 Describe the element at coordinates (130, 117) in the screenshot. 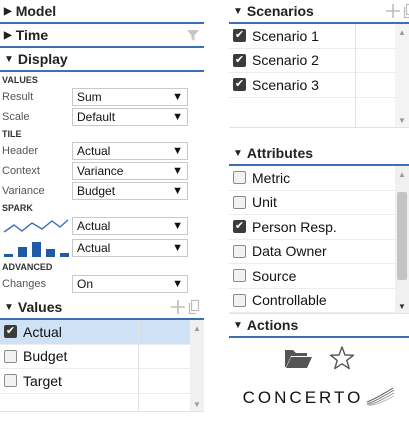

I see `scale-select: Default ▼` at that location.